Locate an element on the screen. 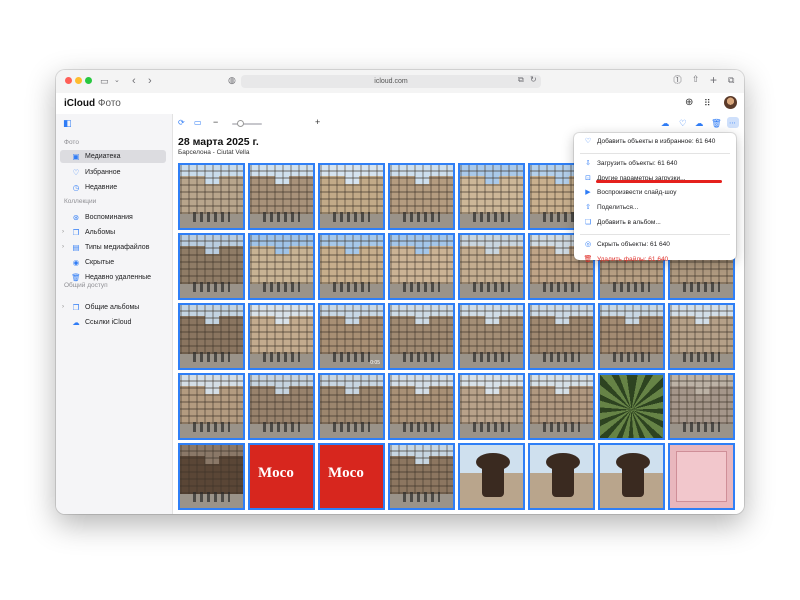 This screenshot has height=600, width=800. sidebar-item: ☁ Ссылки iCloud is located at coordinates (113, 322).